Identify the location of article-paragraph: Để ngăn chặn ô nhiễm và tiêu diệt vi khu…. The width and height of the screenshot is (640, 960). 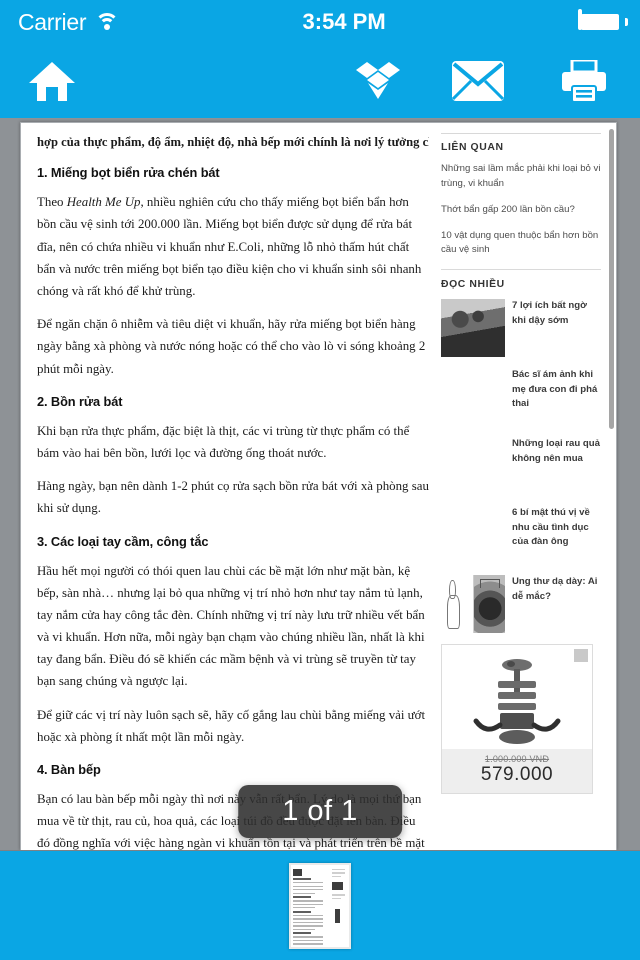
(231, 346).